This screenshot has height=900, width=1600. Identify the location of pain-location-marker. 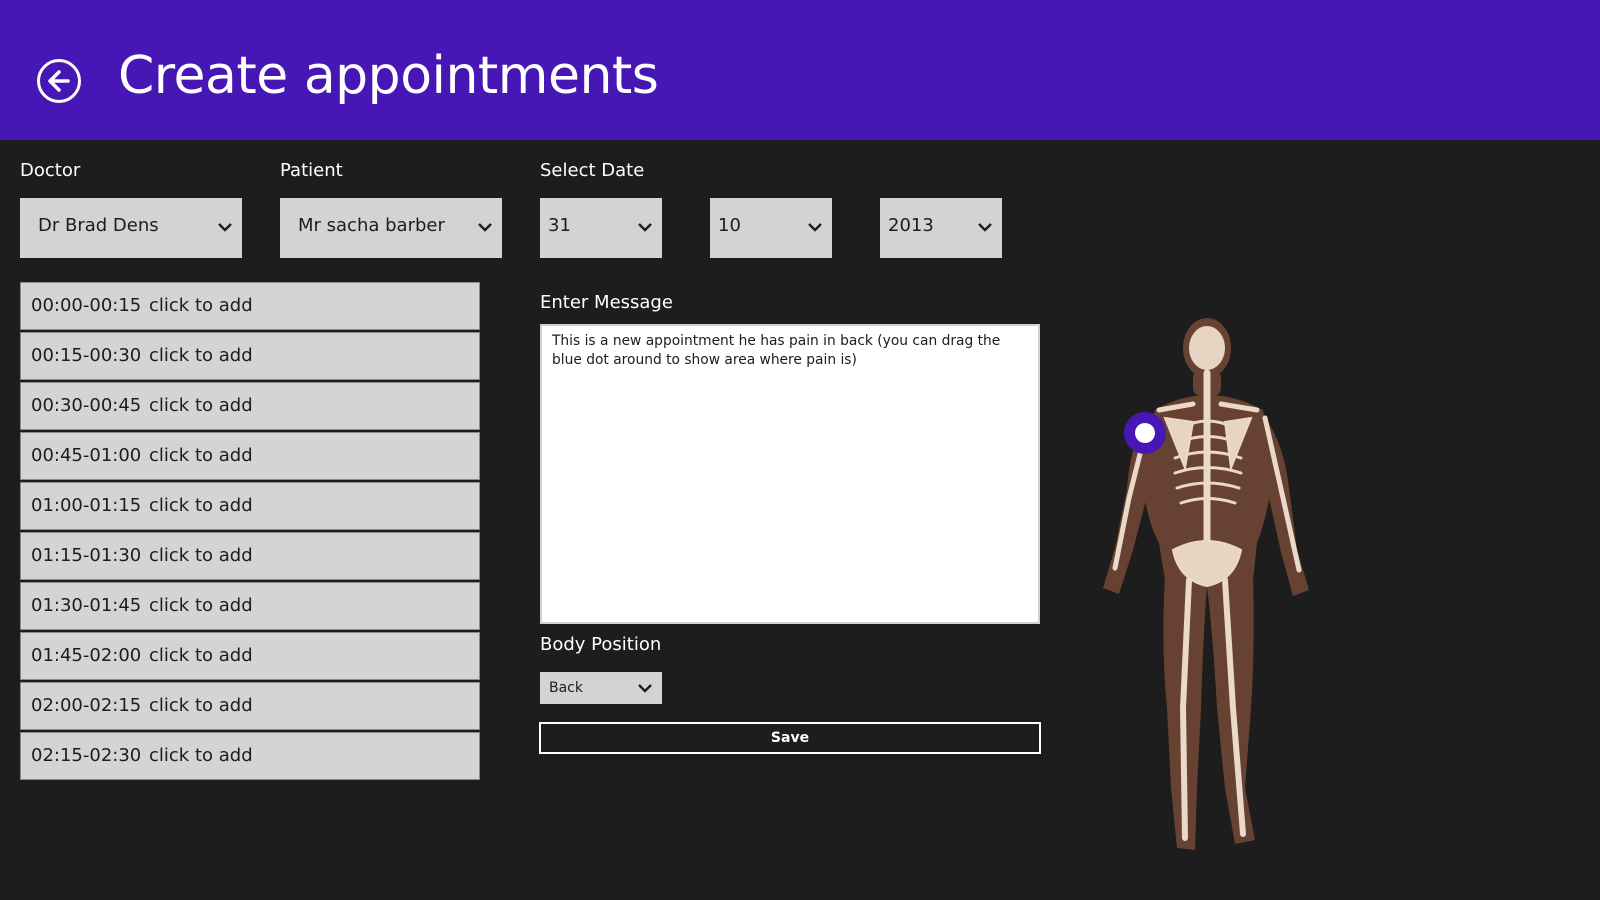
(1145, 433).